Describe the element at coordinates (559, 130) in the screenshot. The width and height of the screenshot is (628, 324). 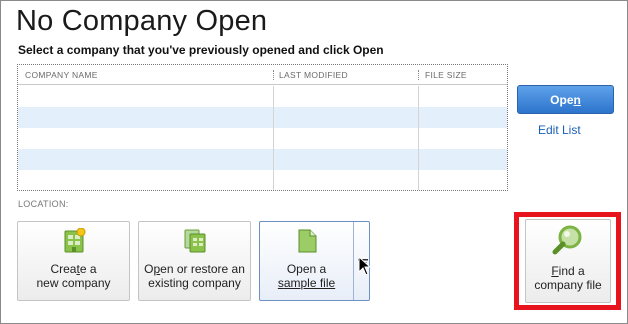
I see `edit-list-link: Edit List` at that location.